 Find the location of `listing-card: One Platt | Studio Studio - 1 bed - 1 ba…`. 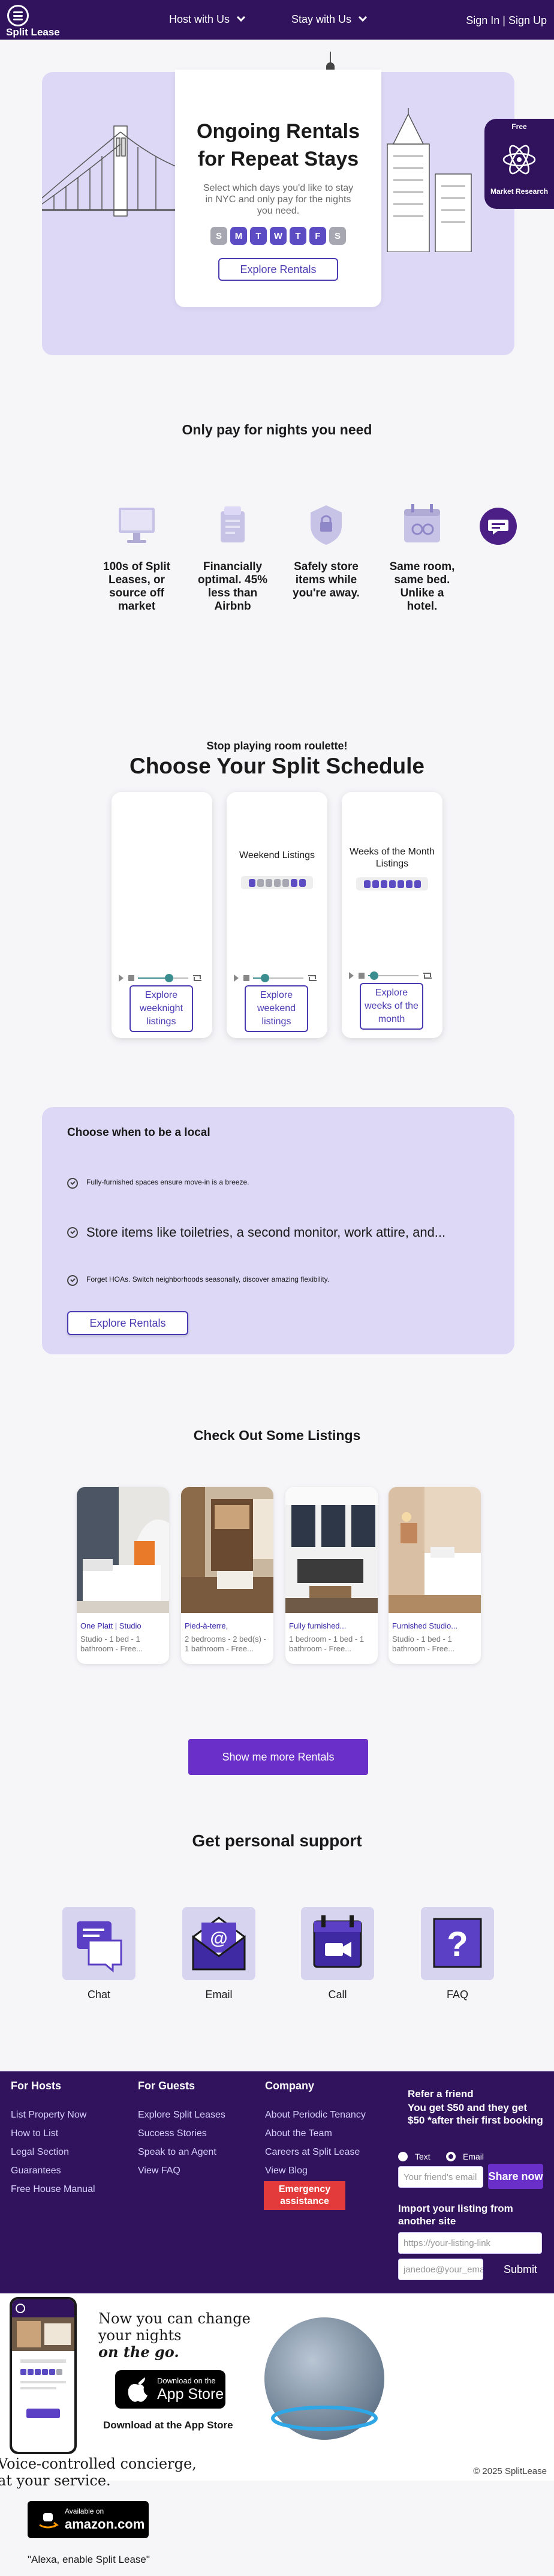

listing-card: One Platt | Studio Studio - 1 bed - 1 ba… is located at coordinates (123, 1575).